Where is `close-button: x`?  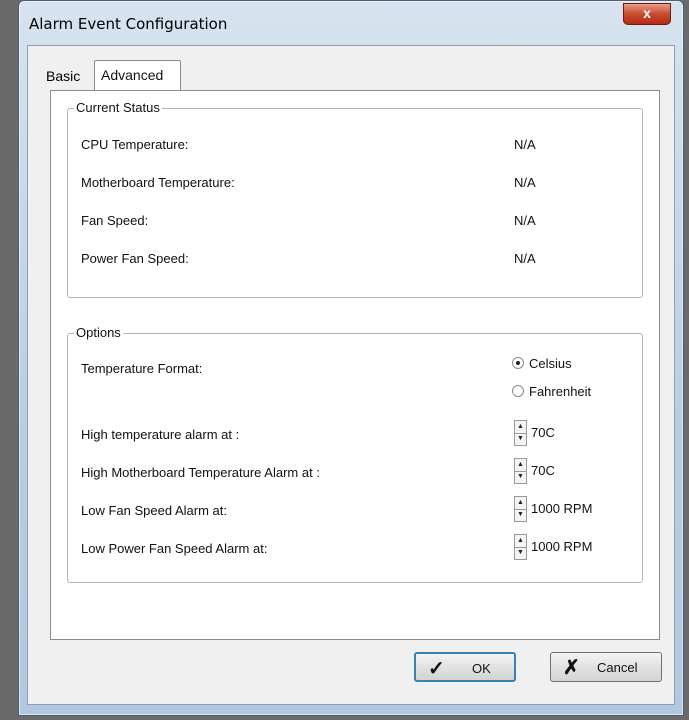
close-button: x is located at coordinates (647, 14).